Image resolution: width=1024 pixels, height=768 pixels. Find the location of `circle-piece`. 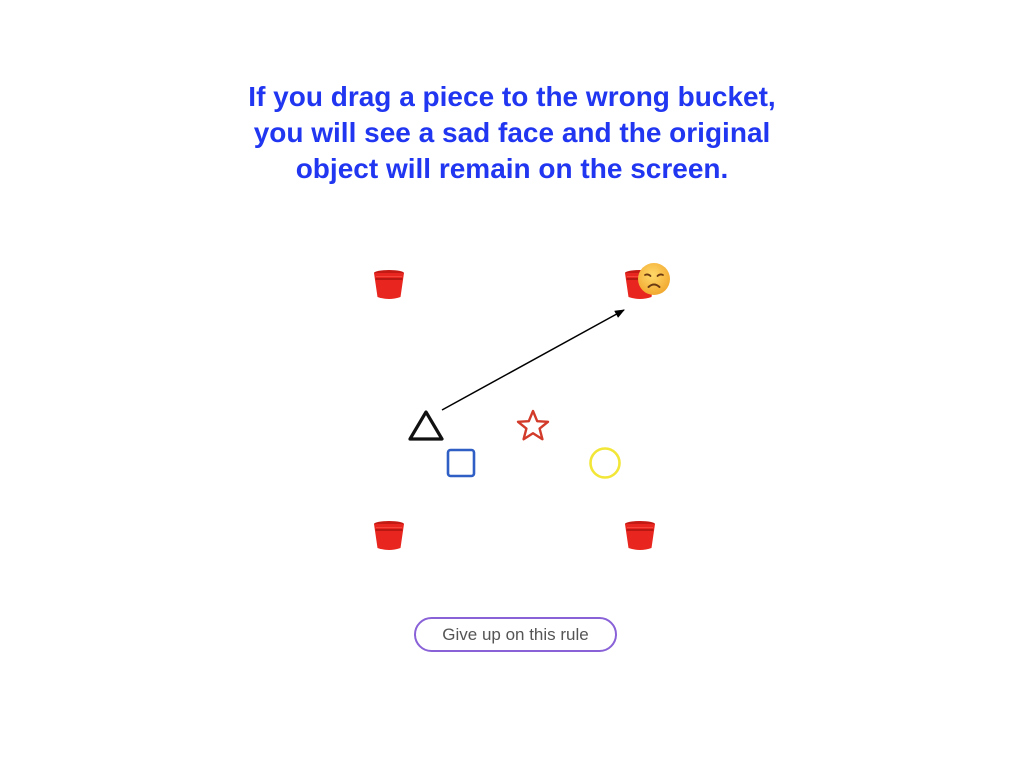

circle-piece is located at coordinates (605, 463).